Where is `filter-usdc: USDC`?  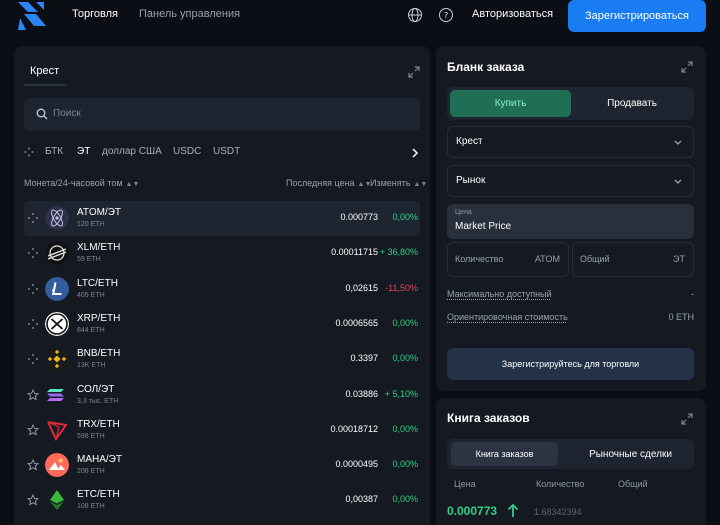
filter-usdc: USDC is located at coordinates (187, 151).